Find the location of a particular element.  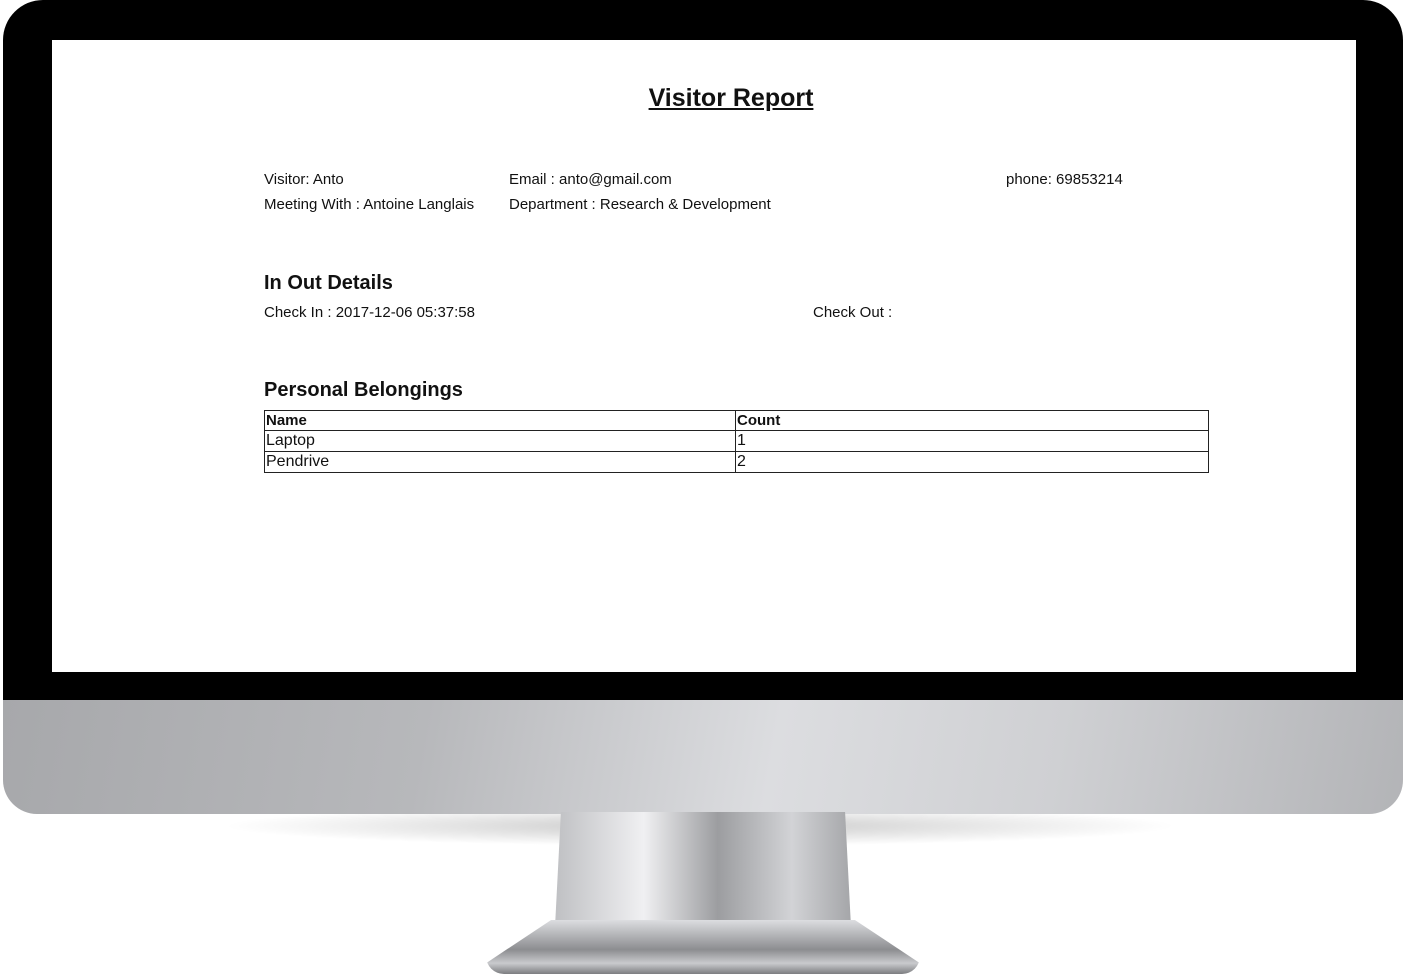

cell-item-name: Pendrive is located at coordinates (500, 462).